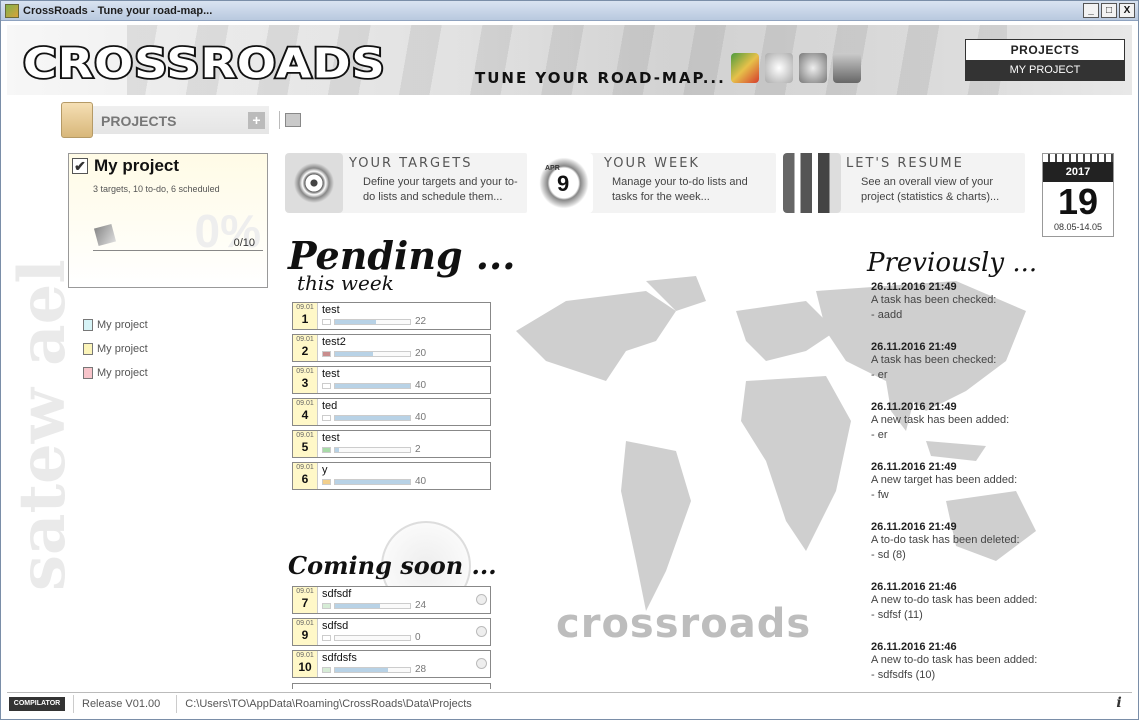 This screenshot has height=720, width=1139. I want to click on statistics-chart-icon, so click(812, 183).